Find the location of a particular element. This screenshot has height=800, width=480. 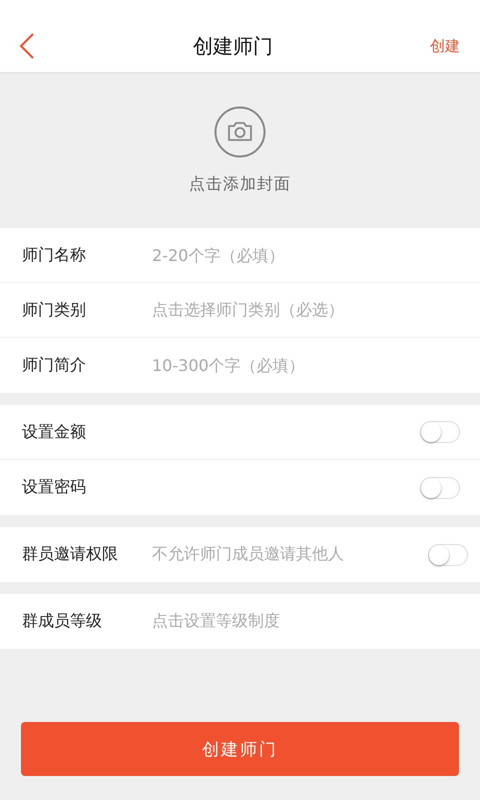

input-field: 2-20个字（必填） is located at coordinates (306, 255).